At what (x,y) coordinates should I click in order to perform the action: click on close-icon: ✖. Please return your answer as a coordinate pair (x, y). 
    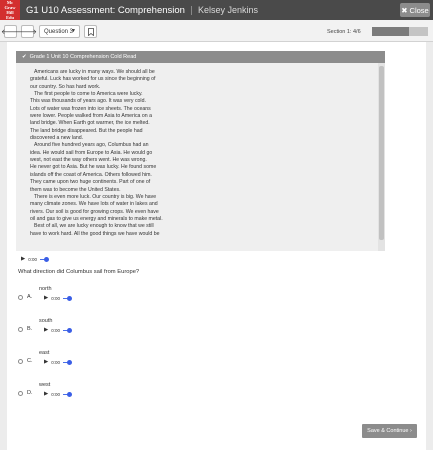
    Looking at the image, I should click on (404, 10).